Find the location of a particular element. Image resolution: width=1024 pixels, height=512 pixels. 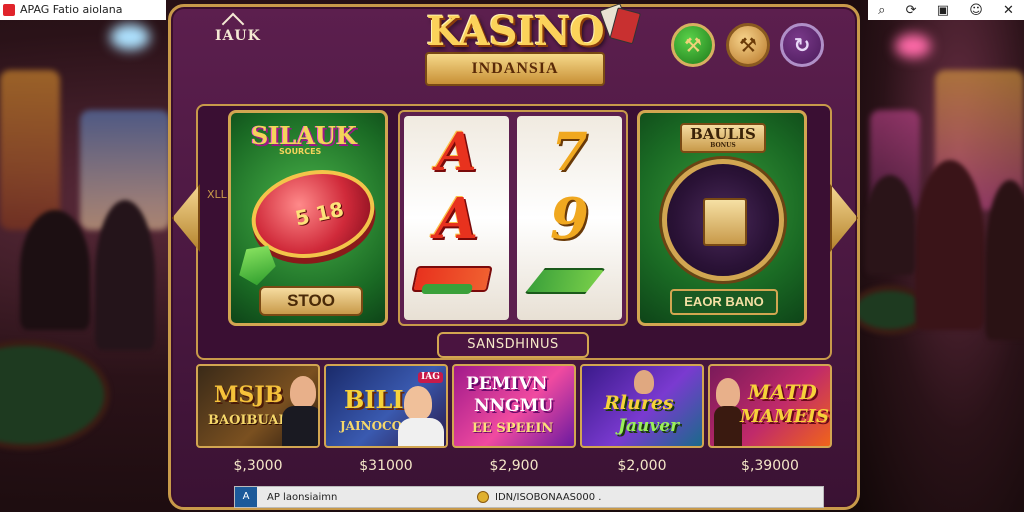

game-tile: PEMIVN NNGMU EE SPEEIN $2,900 is located at coordinates (514, 424).